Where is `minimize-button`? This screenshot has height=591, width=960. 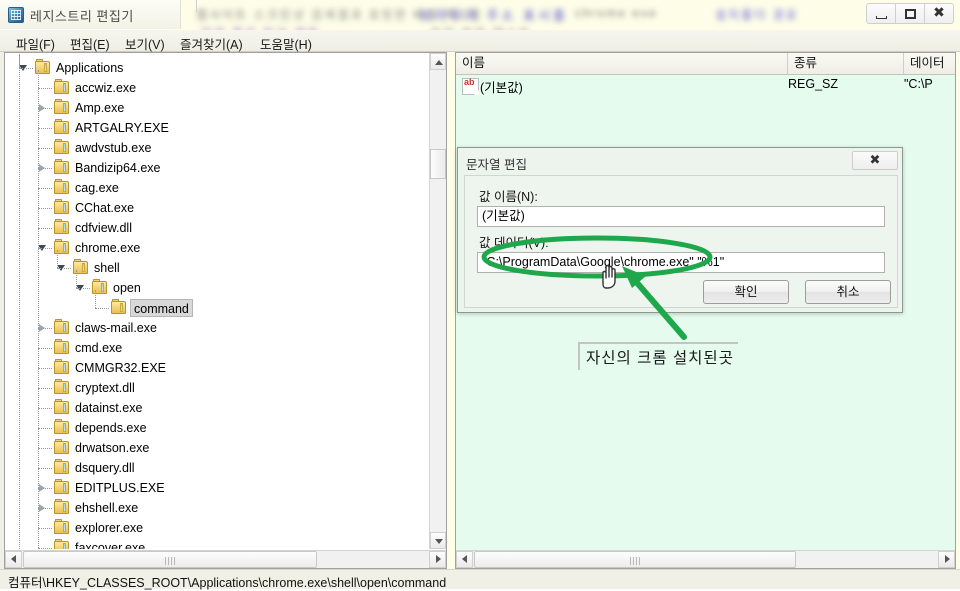 minimize-button is located at coordinates (881, 13).